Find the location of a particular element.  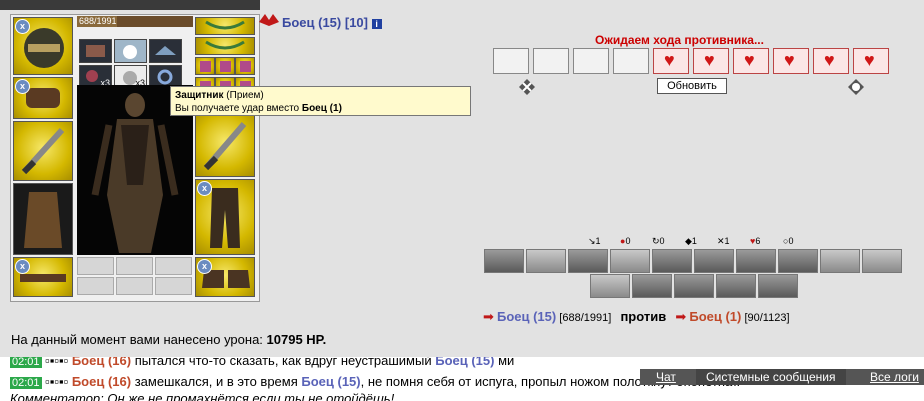

tab-chat: Чат is located at coordinates (666, 377).